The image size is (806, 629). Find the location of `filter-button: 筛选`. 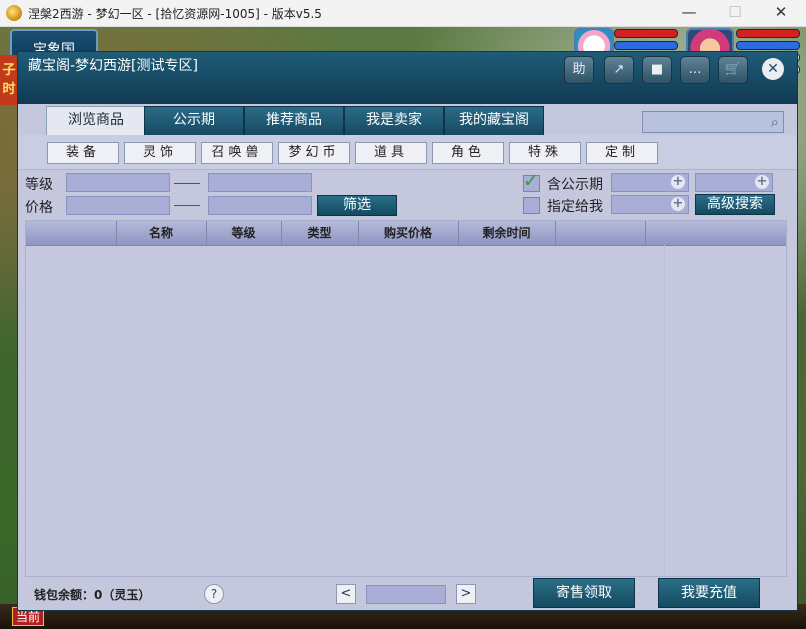

filter-button: 筛选 is located at coordinates (357, 205).